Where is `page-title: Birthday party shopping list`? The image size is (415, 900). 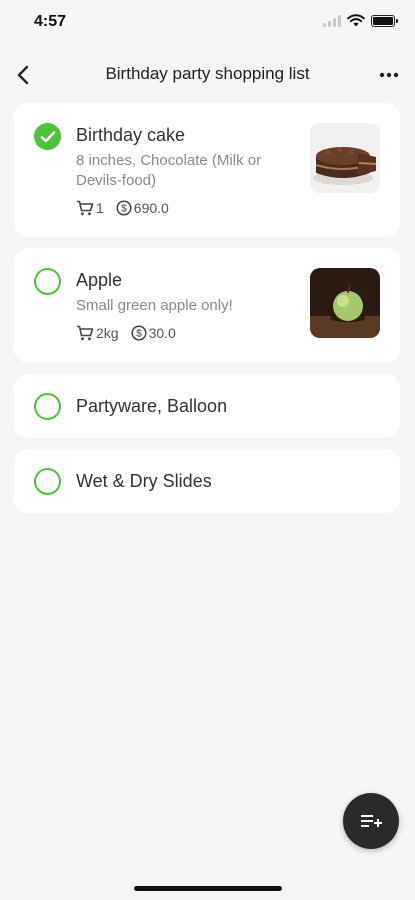 page-title: Birthday party shopping list is located at coordinates (207, 73).